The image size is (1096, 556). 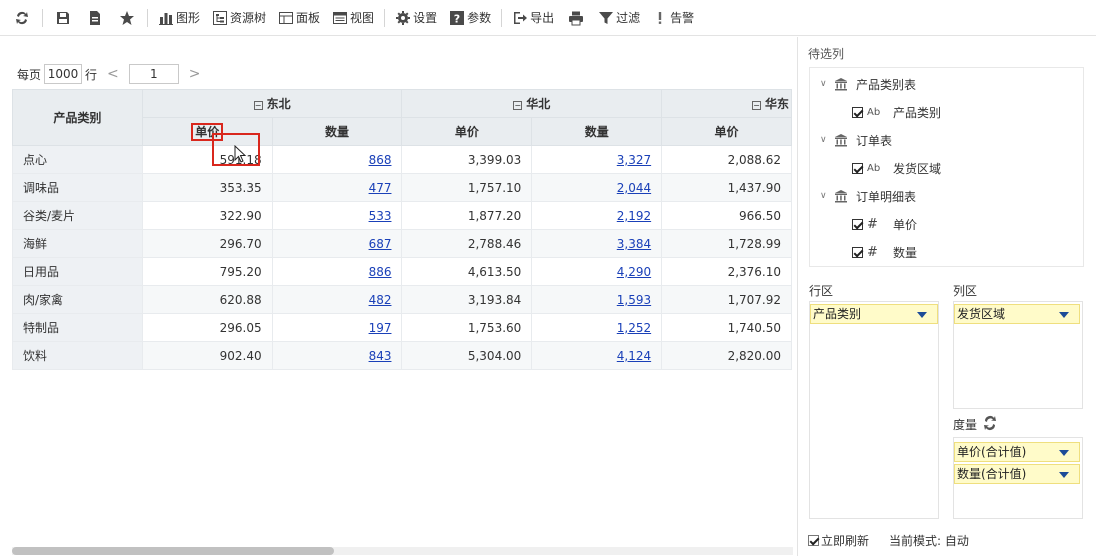 I want to click on next-page-button: >, so click(x=195, y=74).